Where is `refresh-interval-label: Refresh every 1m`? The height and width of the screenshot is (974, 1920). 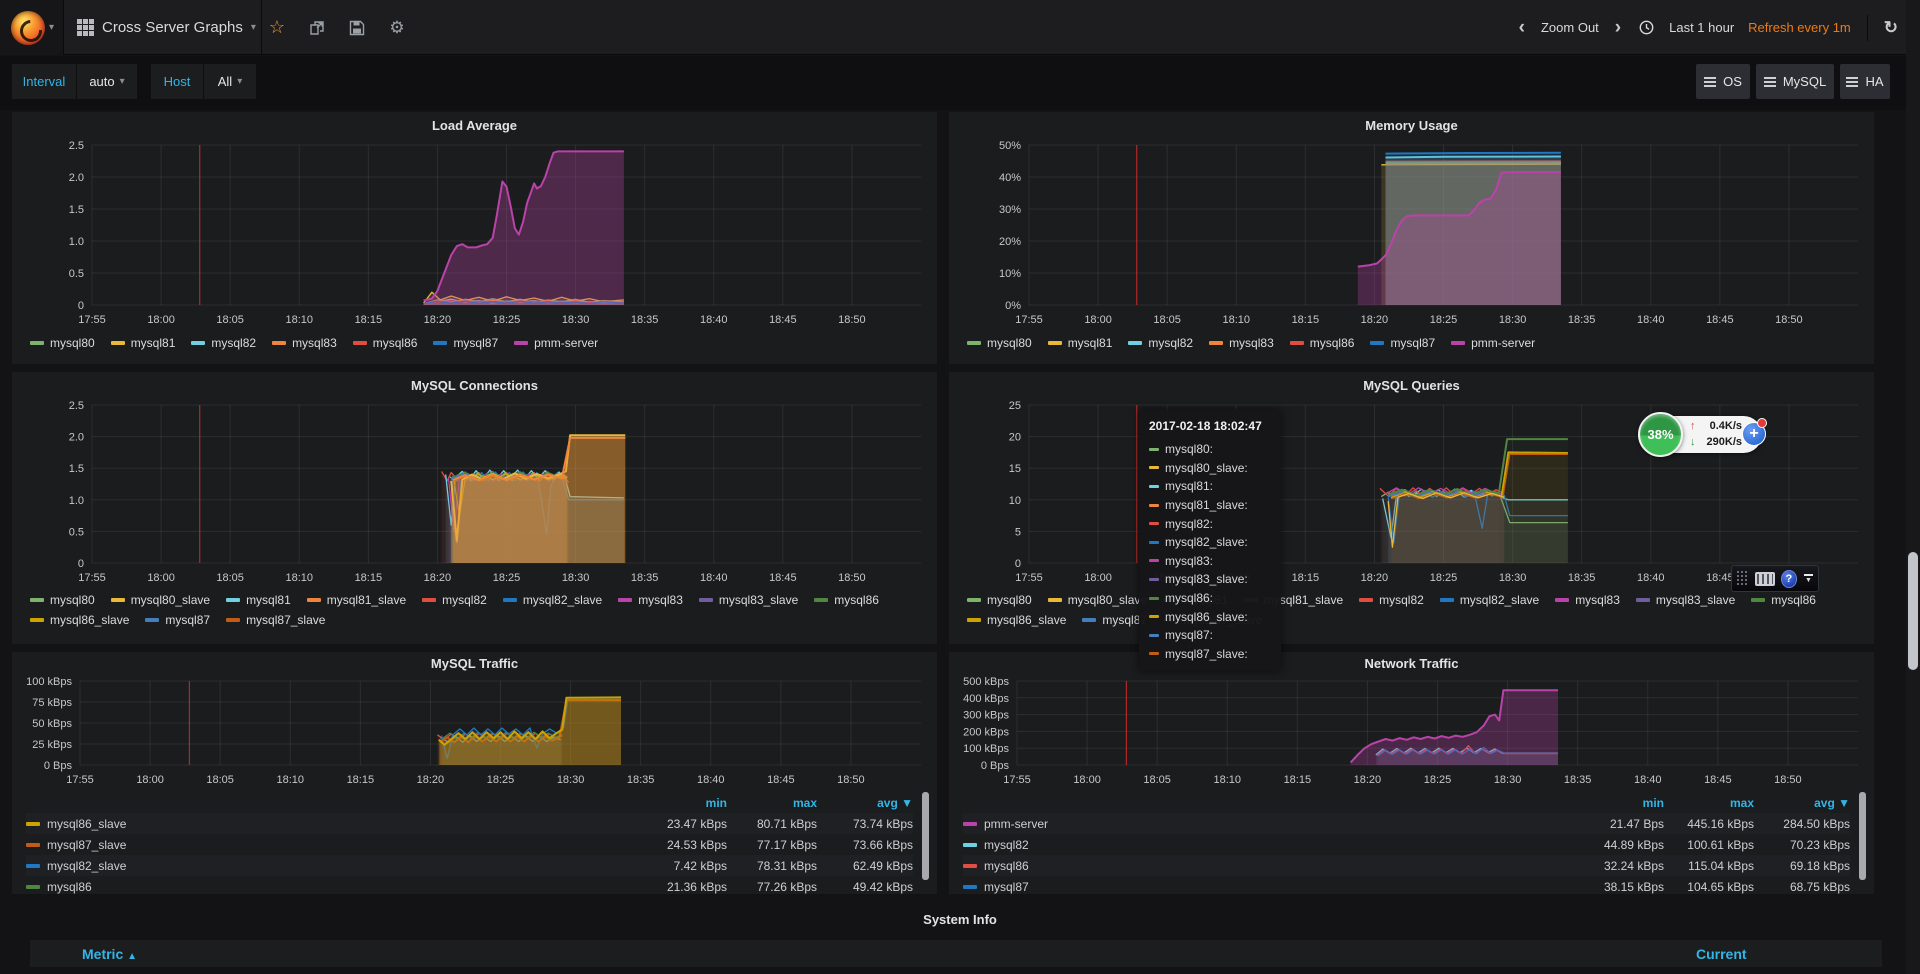
refresh-interval-label: Refresh every 1m is located at coordinates (1799, 27).